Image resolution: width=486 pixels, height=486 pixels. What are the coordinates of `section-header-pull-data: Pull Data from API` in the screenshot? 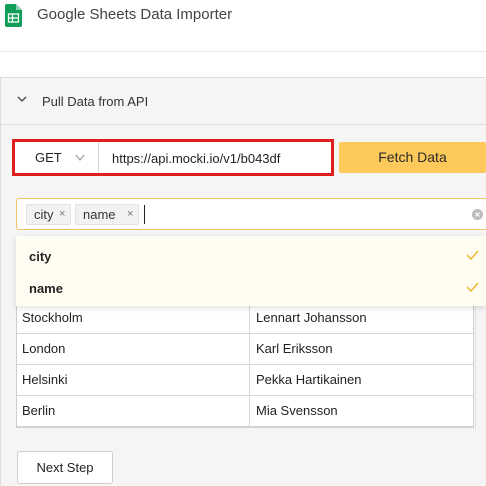 It's located at (243, 101).